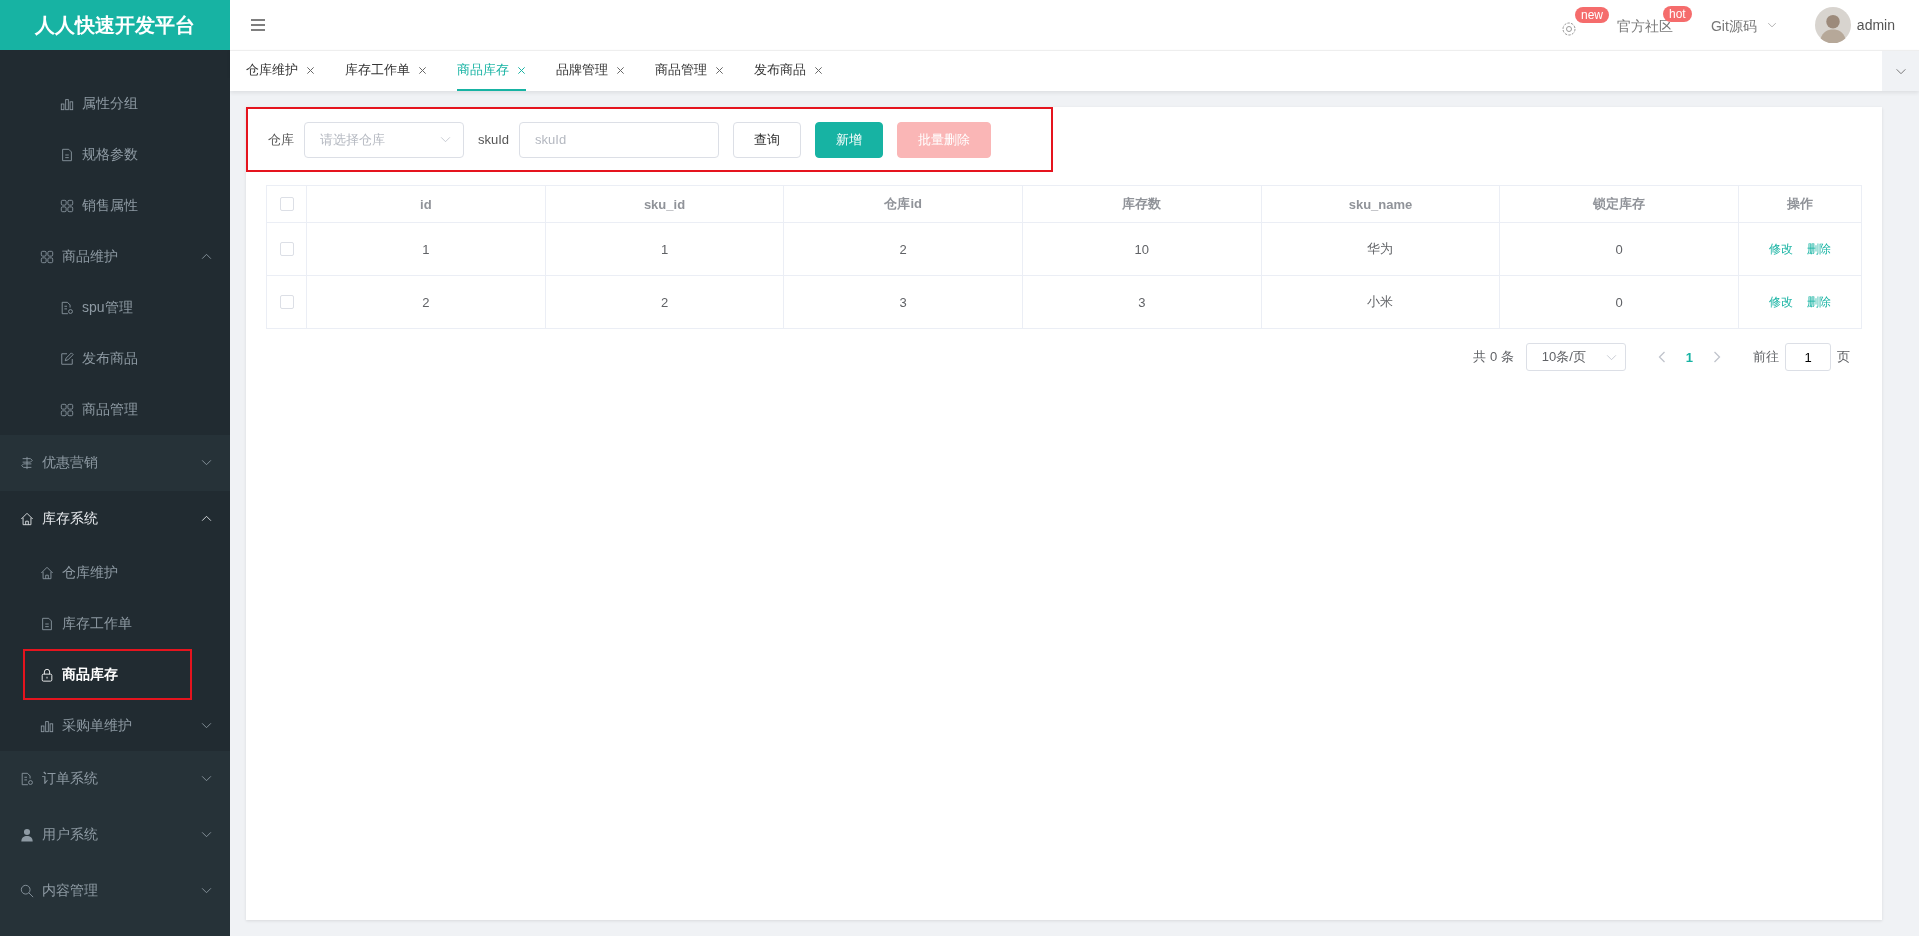  Describe the element at coordinates (426, 204) in the screenshot. I see `column-header: id` at that location.